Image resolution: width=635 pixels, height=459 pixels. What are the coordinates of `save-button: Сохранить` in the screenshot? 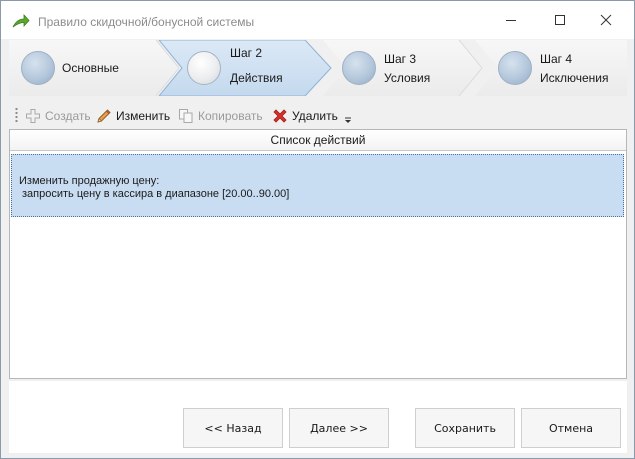 It's located at (465, 428).